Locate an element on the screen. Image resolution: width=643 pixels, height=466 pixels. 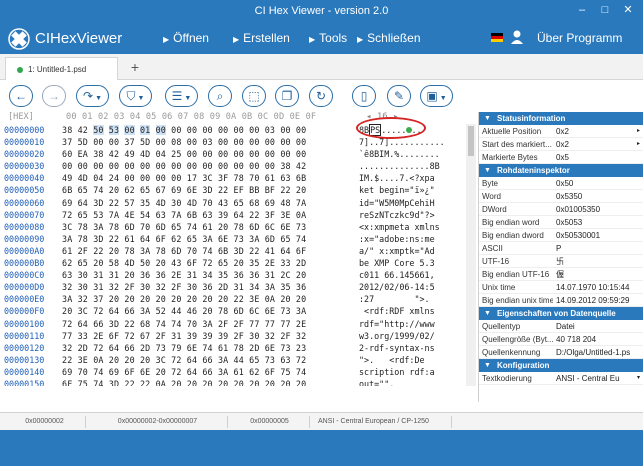
hex-byte: 31 is located at coordinates (98, 275).